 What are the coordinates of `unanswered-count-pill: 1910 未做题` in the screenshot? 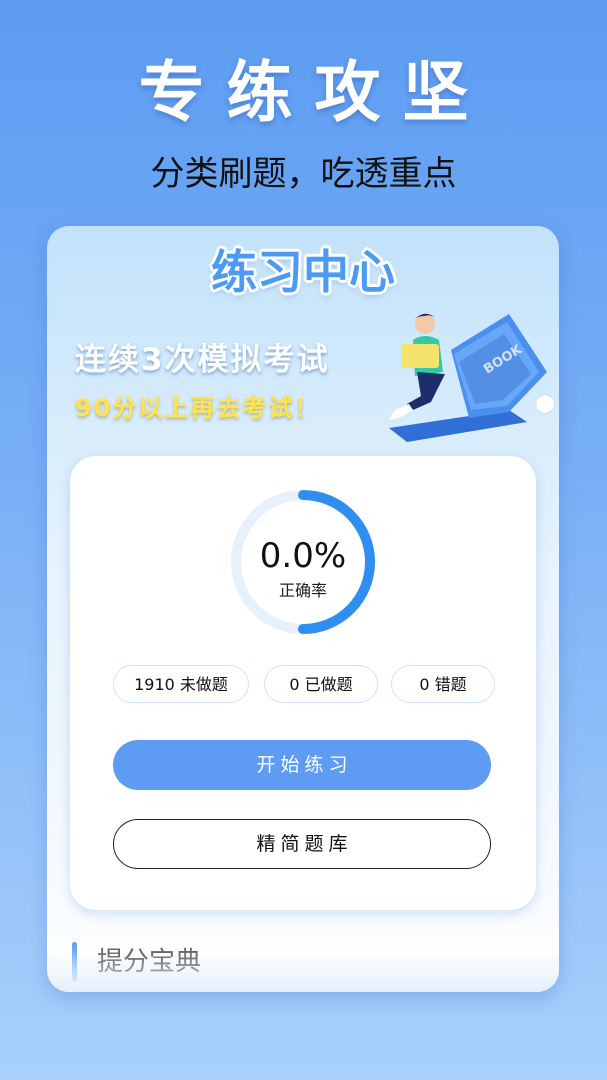 It's located at (181, 684).